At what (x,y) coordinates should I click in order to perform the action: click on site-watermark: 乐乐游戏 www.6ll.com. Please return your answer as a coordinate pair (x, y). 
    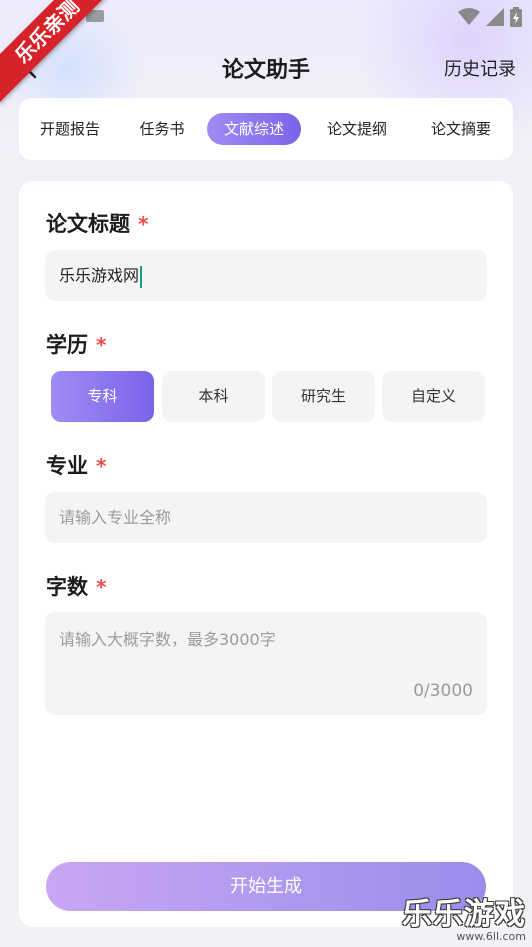
    Looking at the image, I should click on (464, 916).